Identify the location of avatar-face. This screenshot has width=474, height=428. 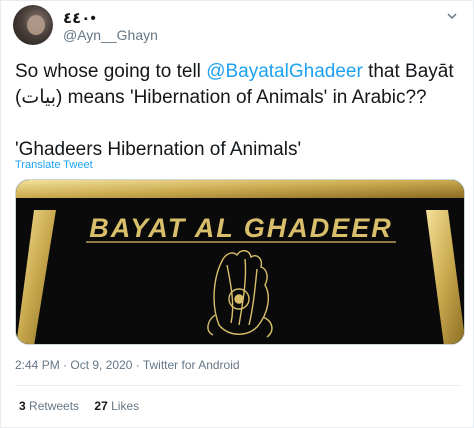
(36, 25).